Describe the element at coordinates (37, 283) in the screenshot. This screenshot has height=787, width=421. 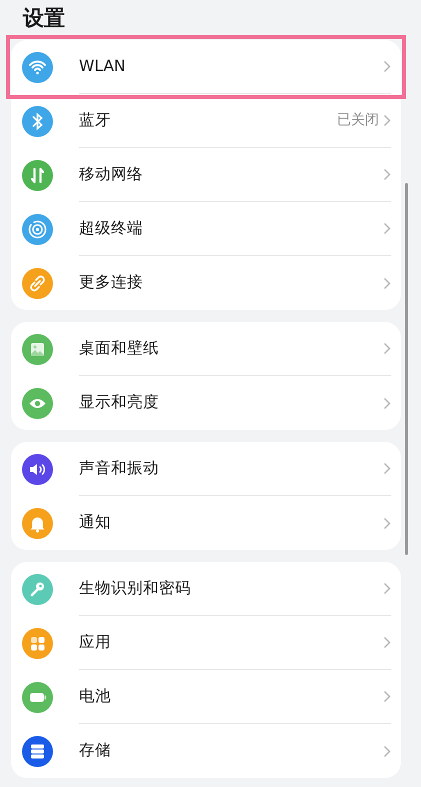
I see `link-icon` at that location.